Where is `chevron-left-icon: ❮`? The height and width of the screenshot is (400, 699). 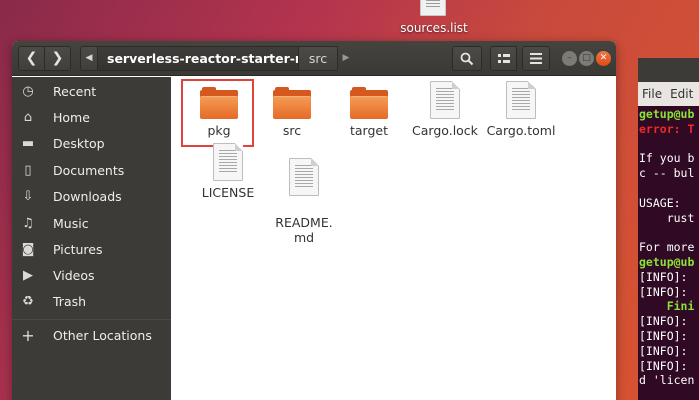
chevron-left-icon: ❮ is located at coordinates (31, 58).